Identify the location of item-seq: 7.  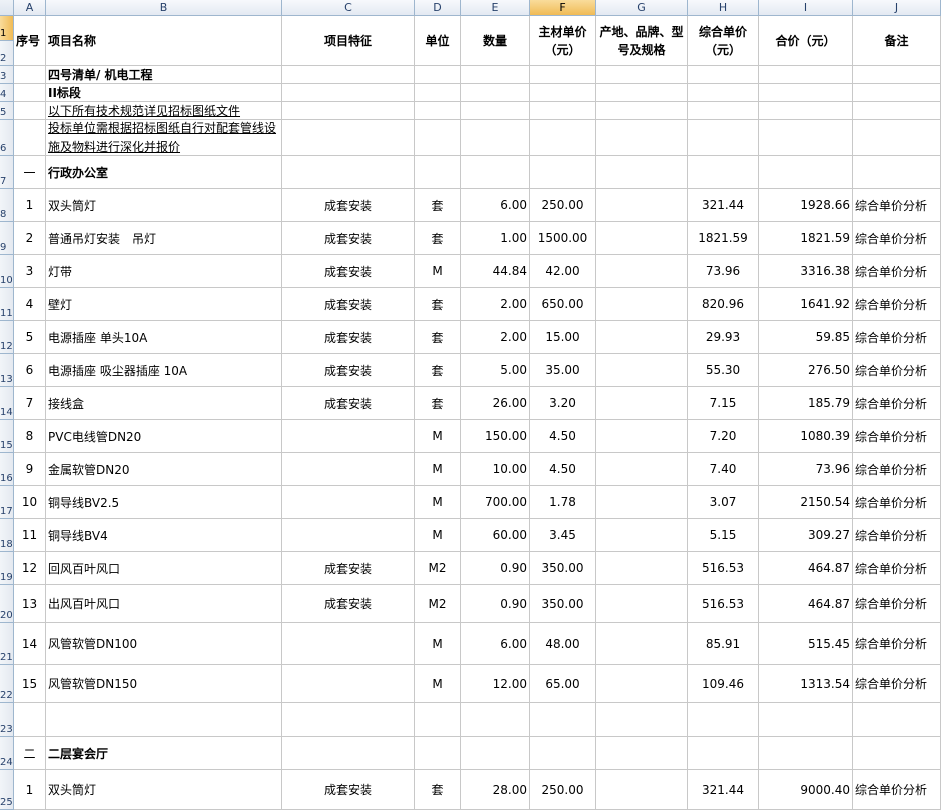
(30, 403).